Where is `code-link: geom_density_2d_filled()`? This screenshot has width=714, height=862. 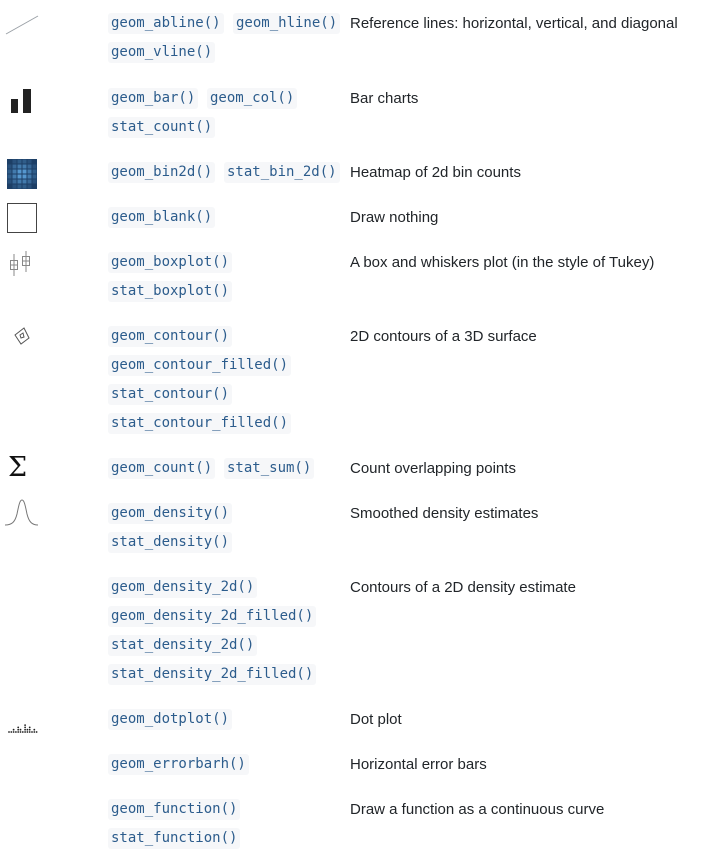 code-link: geom_density_2d_filled() is located at coordinates (212, 616).